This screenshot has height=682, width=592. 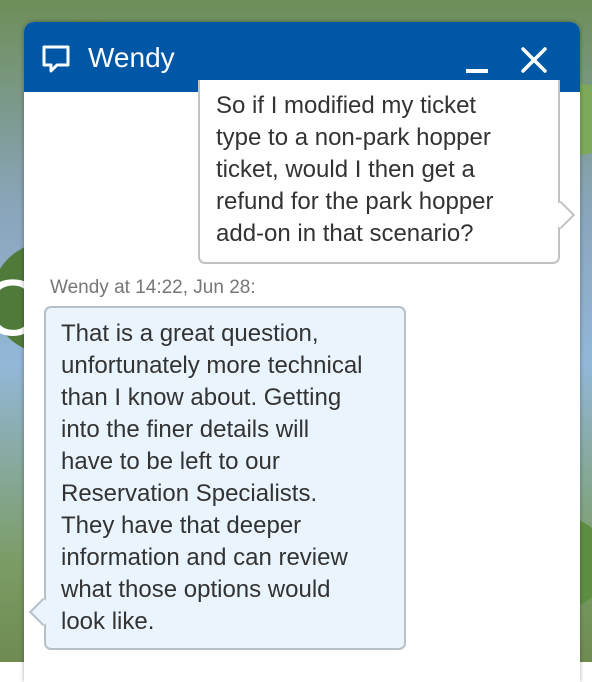 I want to click on speech-bubble-icon, so click(x=56, y=59).